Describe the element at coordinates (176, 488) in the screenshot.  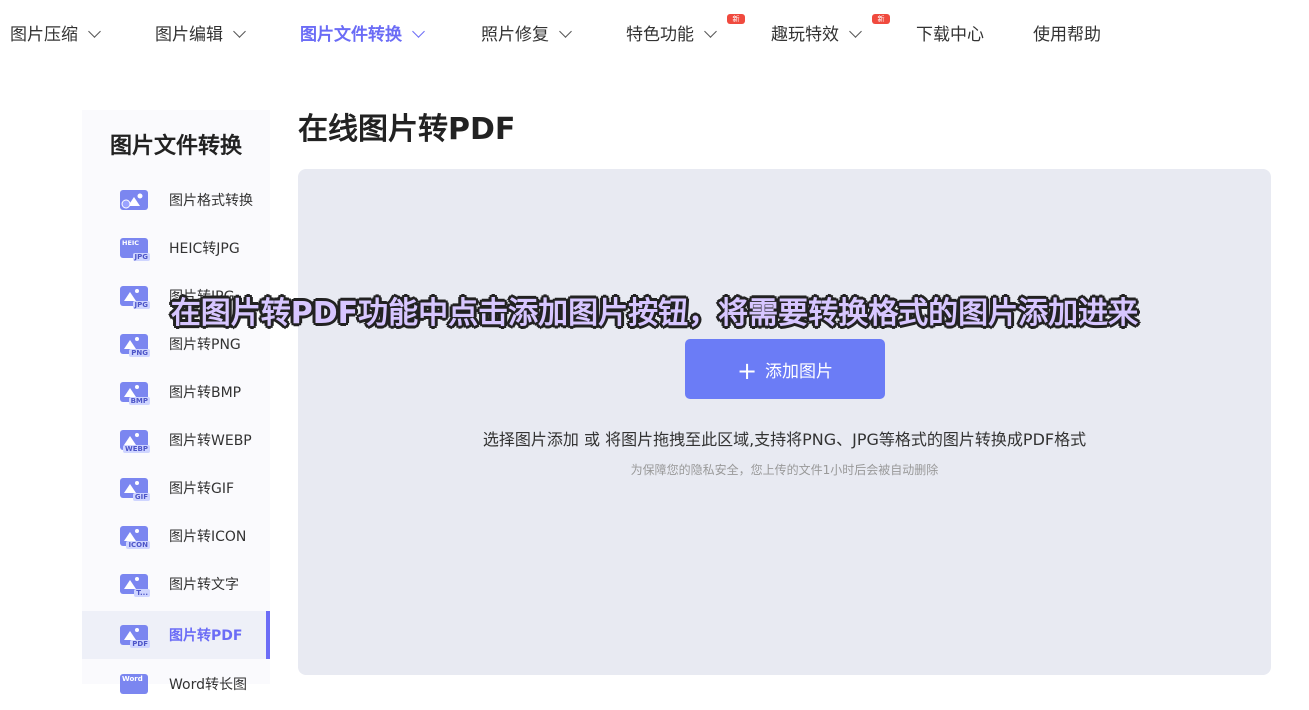
I see `sidebar-item-to-gif: GIF 图片转GIF` at that location.